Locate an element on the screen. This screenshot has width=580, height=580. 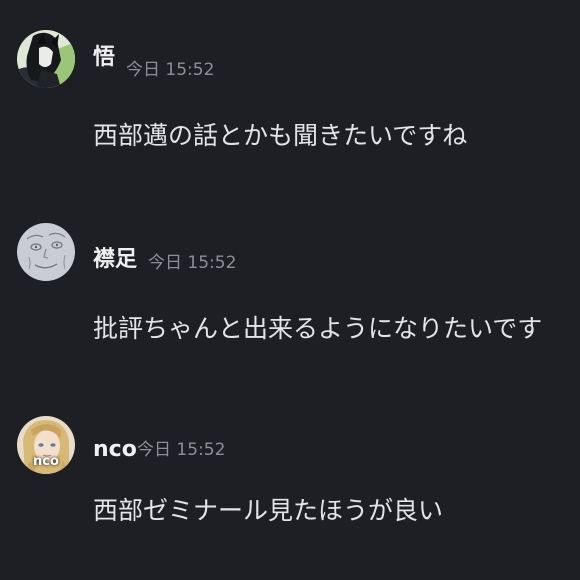
avatar-sketch-face-icon is located at coordinates (46, 252).